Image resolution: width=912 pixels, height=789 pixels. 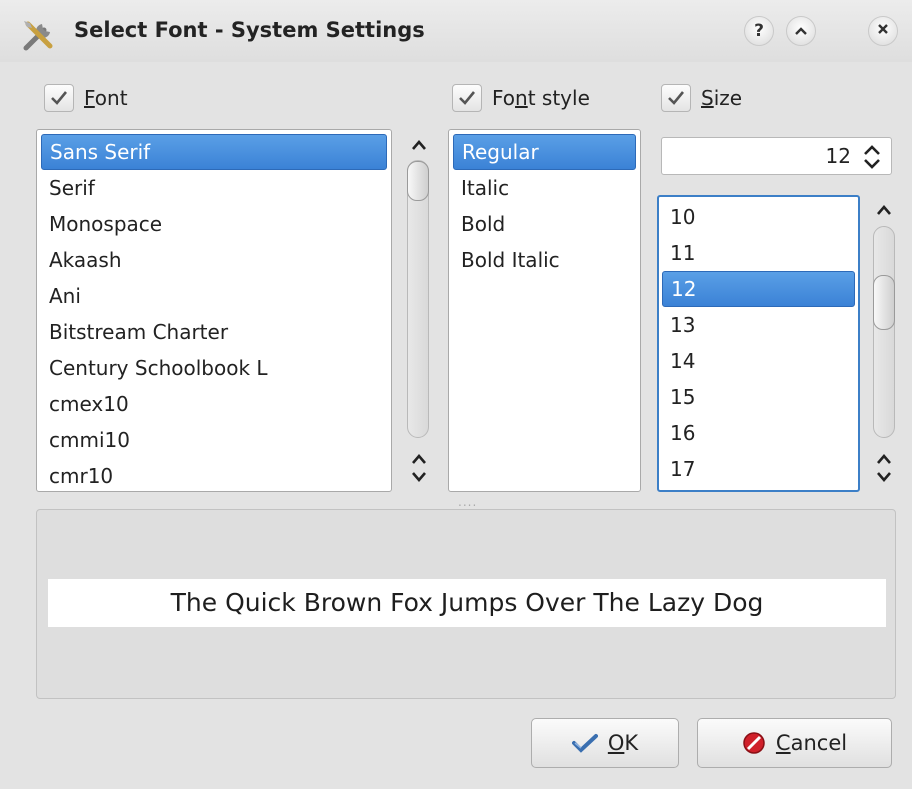 What do you see at coordinates (758, 469) in the screenshot?
I see `list-item: 17` at bounding box center [758, 469].